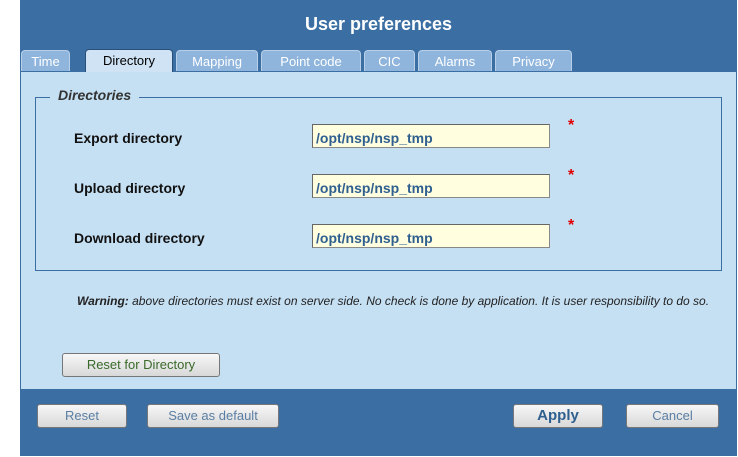  Describe the element at coordinates (45, 60) in the screenshot. I see `tab-time: Time` at that location.